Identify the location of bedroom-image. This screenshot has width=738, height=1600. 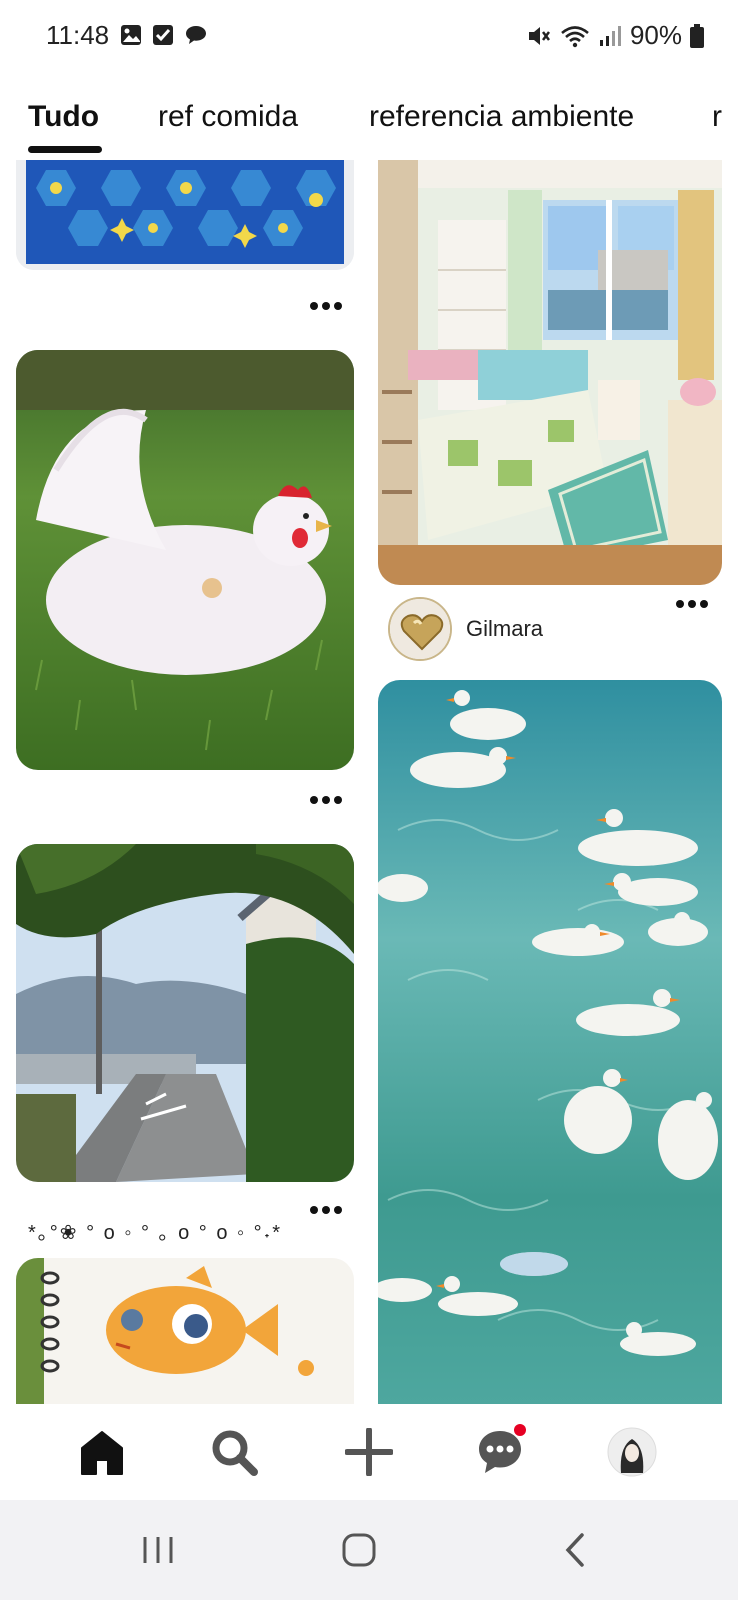
(550, 372).